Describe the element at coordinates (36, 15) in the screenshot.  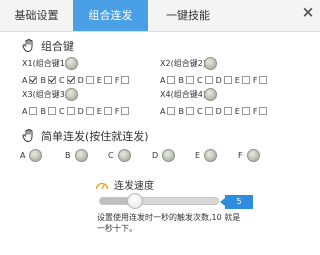
I see `tab-basic-settings: 基础设置` at that location.